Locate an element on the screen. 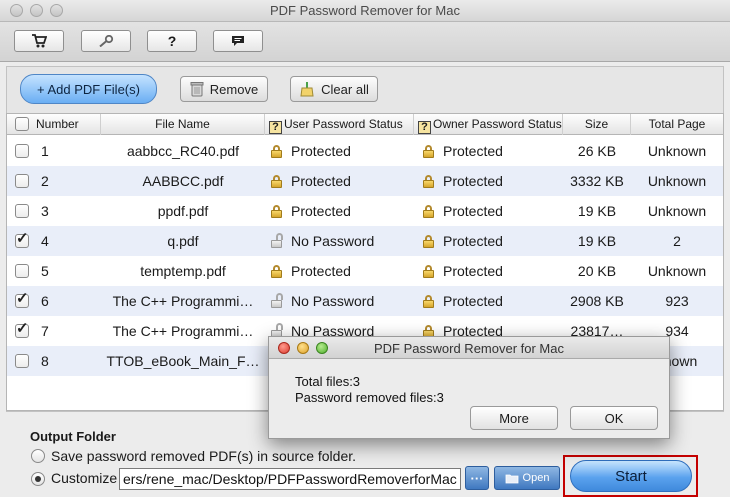  column-size: Size is located at coordinates (597, 124).